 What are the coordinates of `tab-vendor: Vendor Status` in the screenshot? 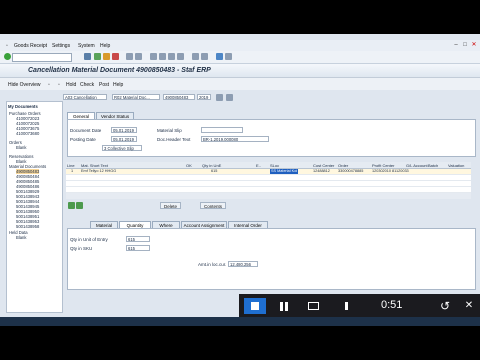 It's located at (115, 115).